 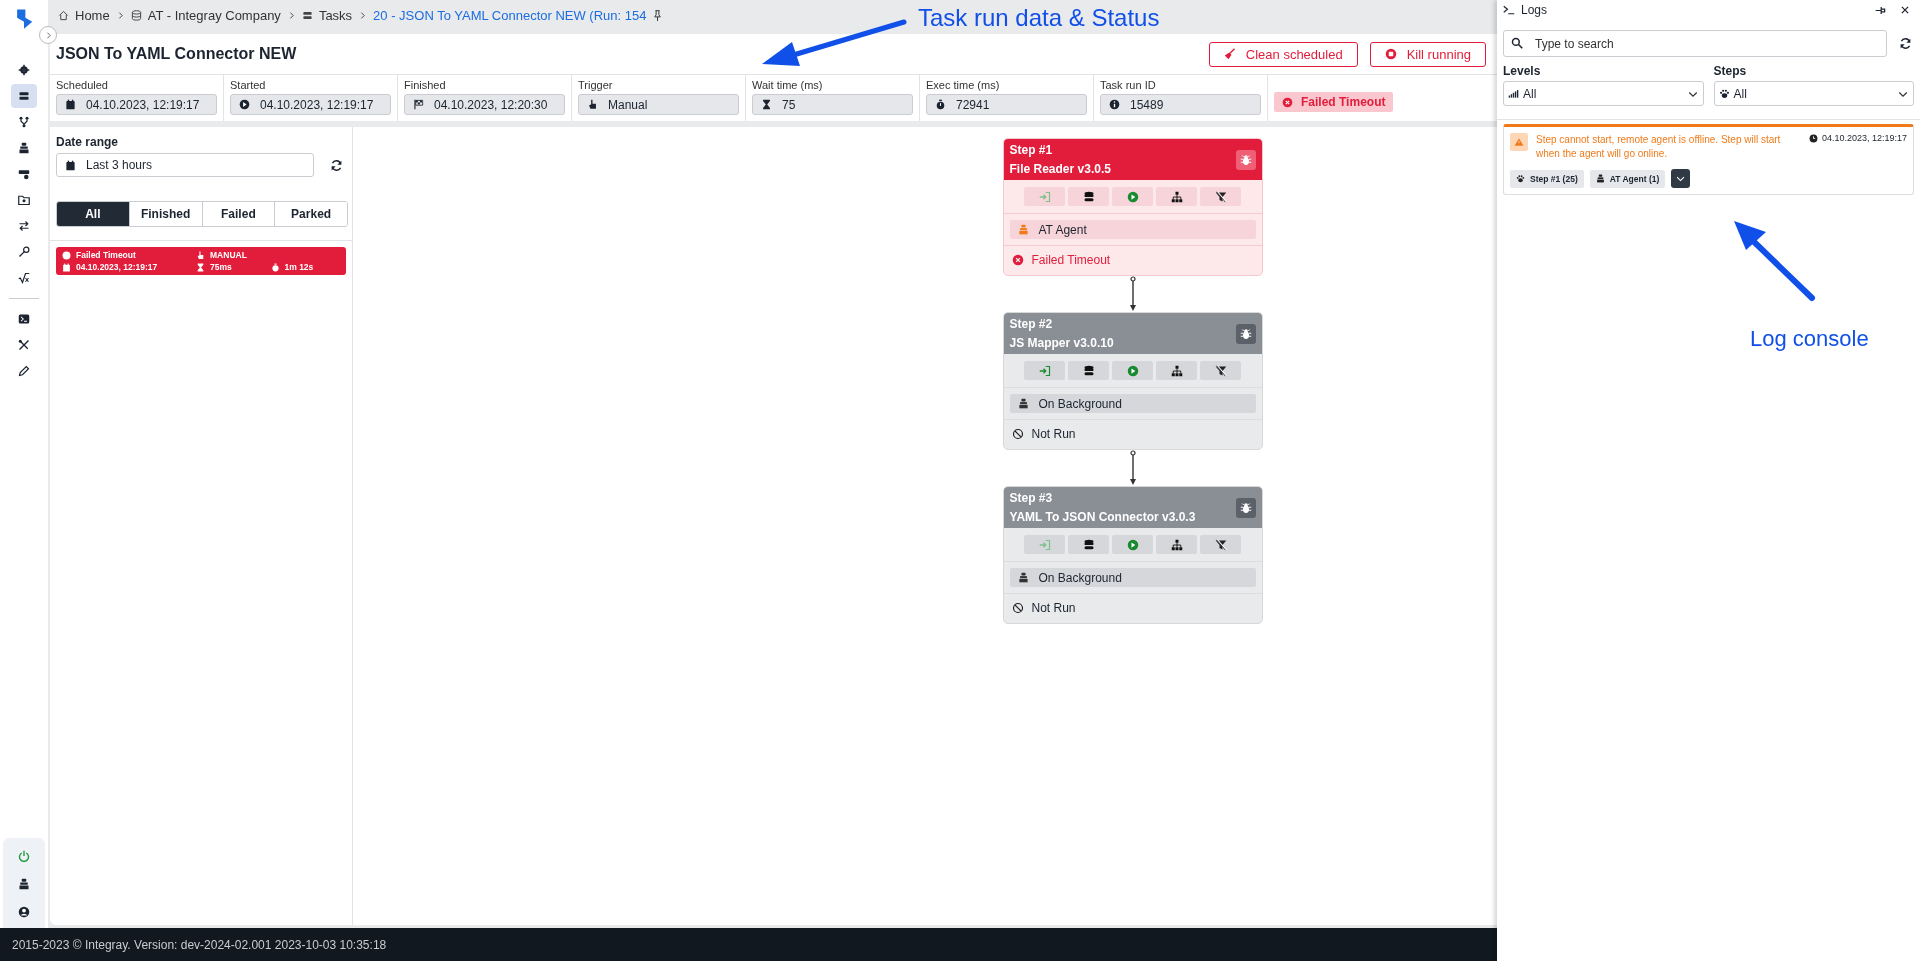 What do you see at coordinates (1695, 43) in the screenshot?
I see `search-field: Type to search` at bounding box center [1695, 43].